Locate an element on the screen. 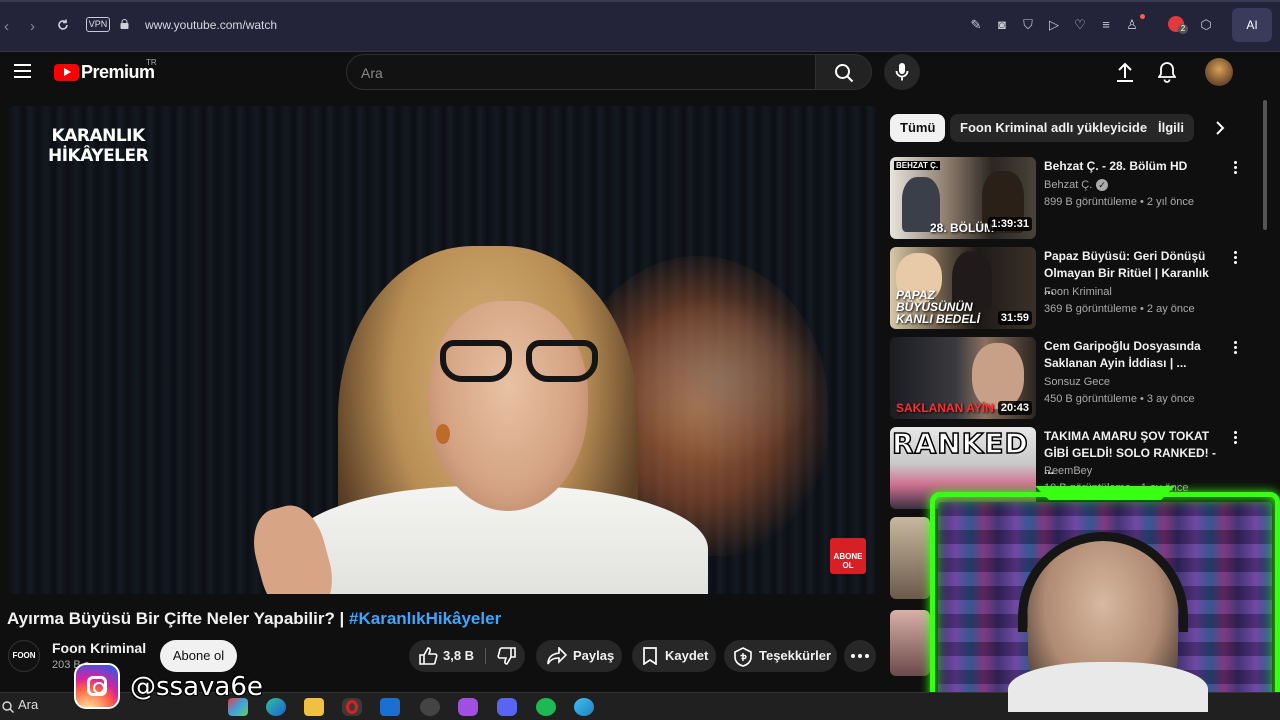  thanks-button: Teşekkürler is located at coordinates (780, 656).